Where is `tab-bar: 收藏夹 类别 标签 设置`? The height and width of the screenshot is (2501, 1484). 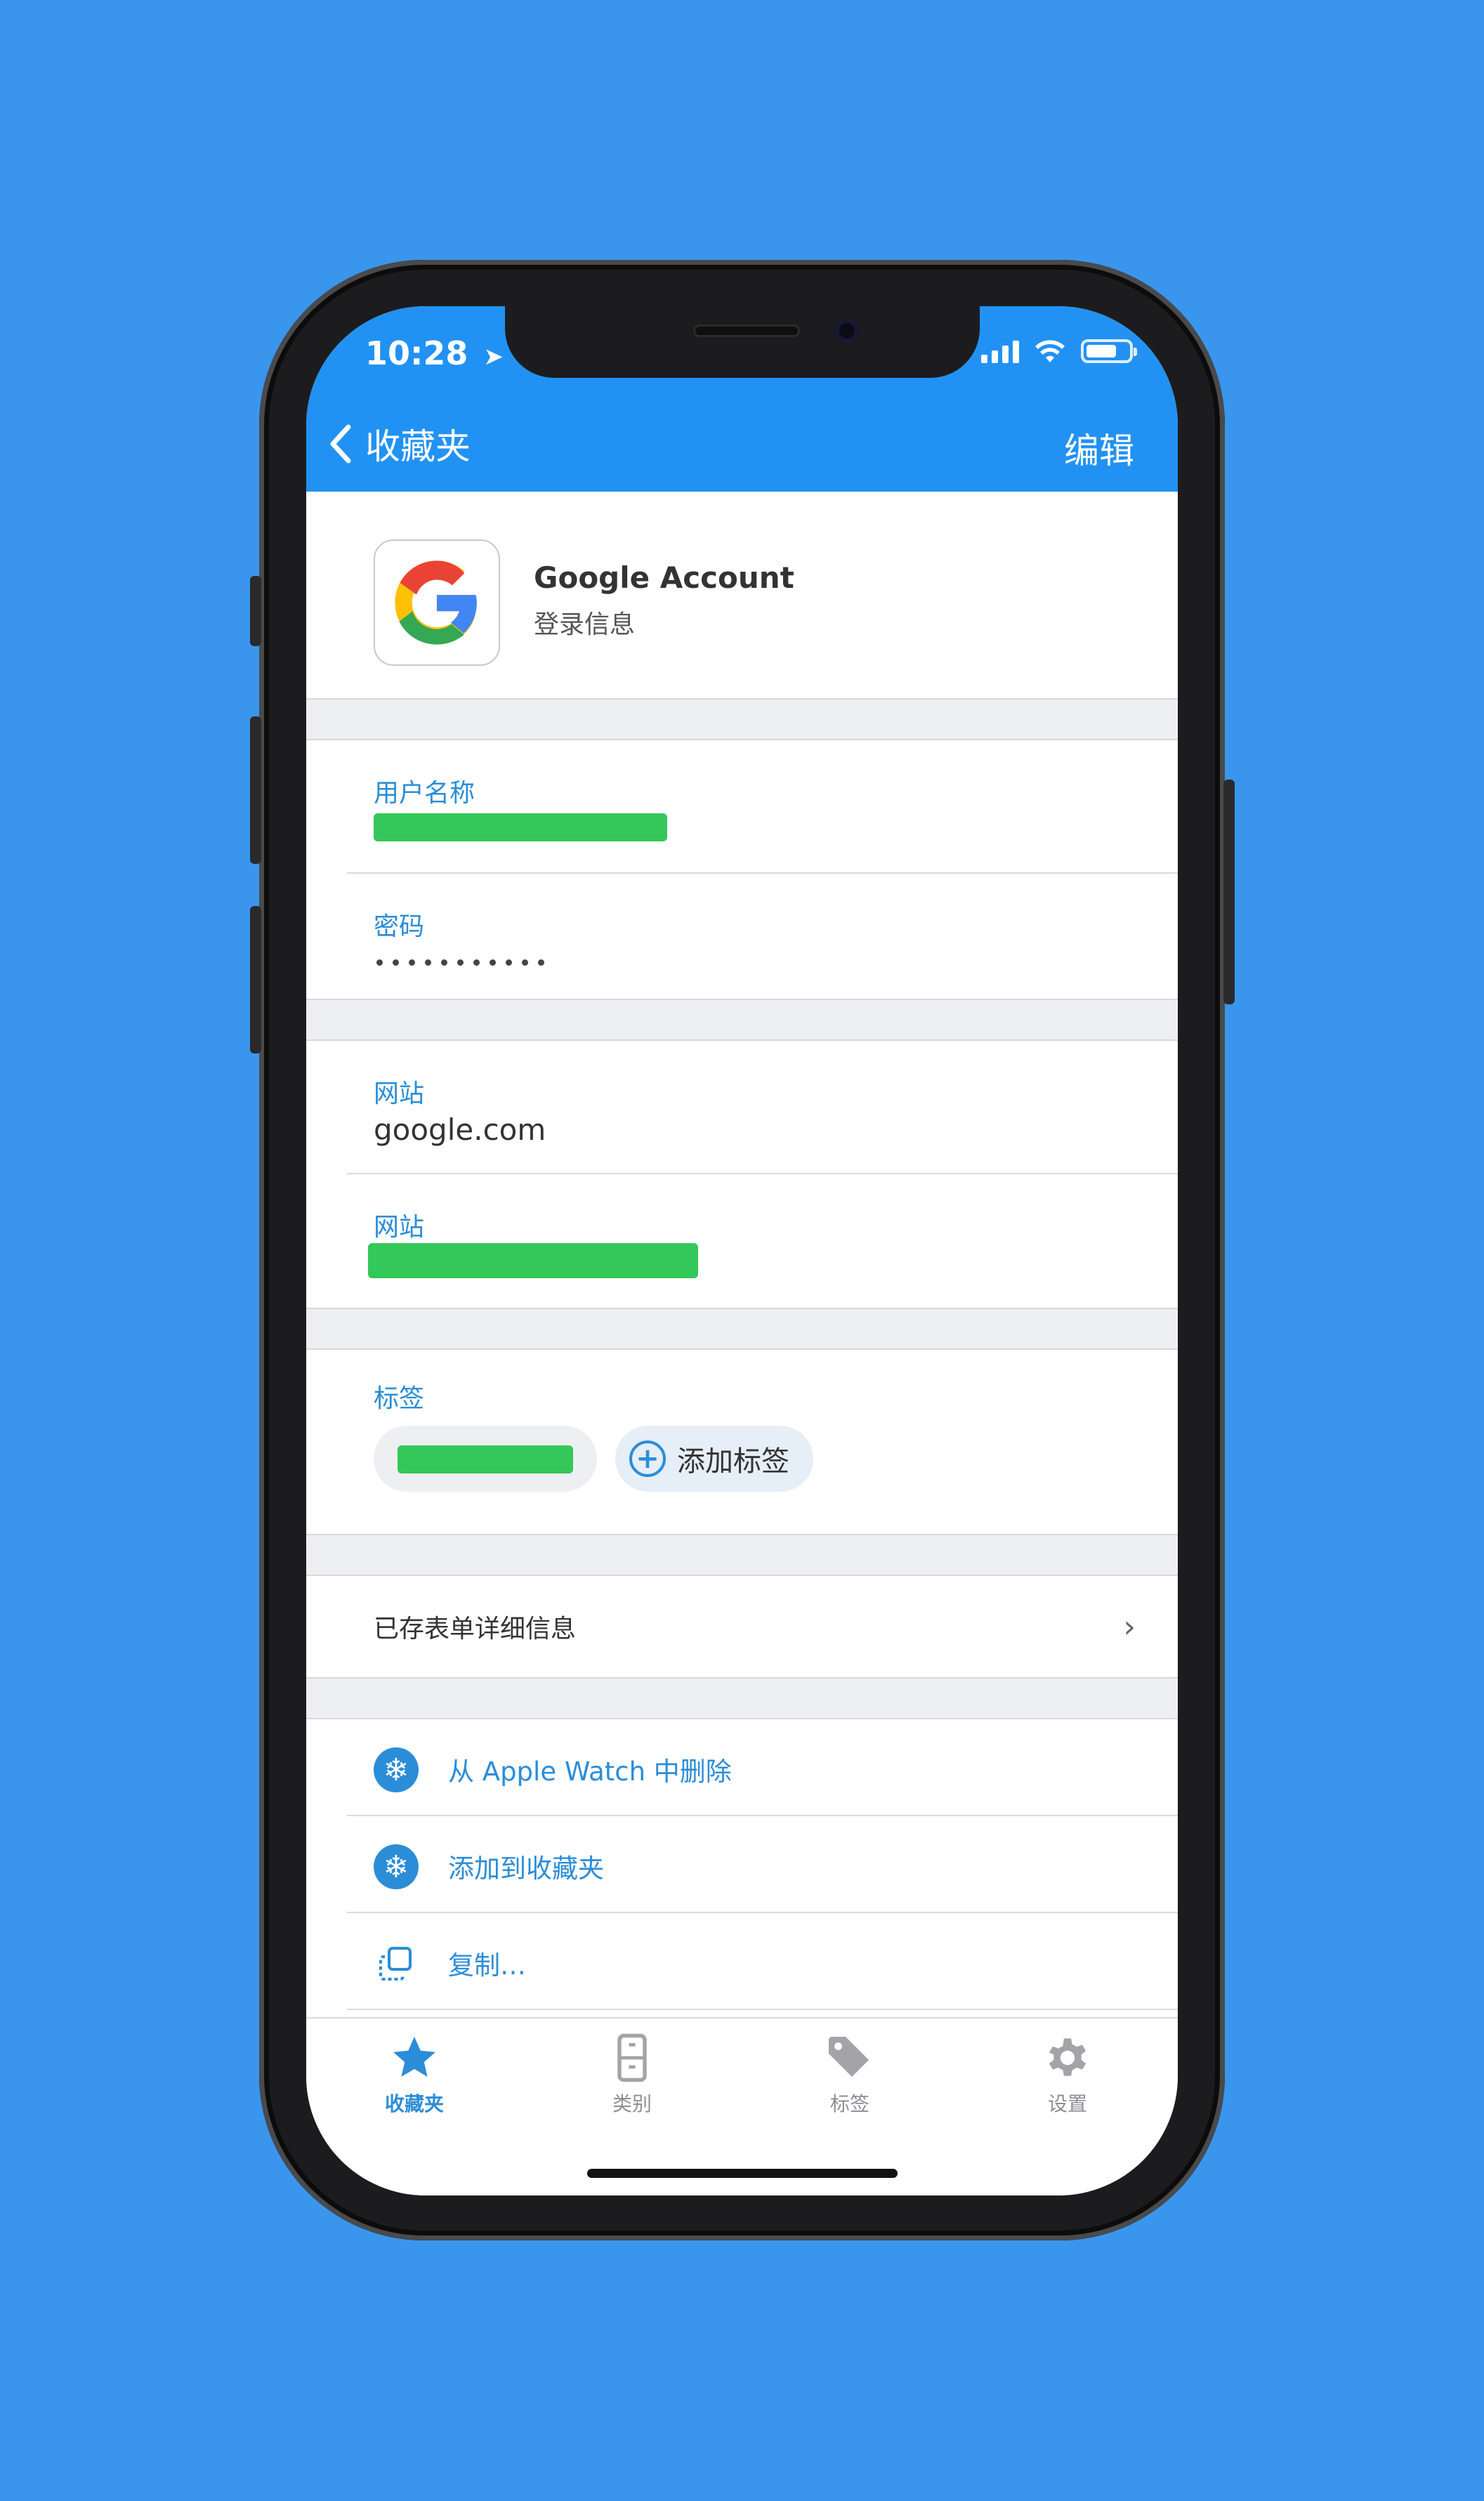 tab-bar: 收藏夹 类别 标签 设置 is located at coordinates (742, 2106).